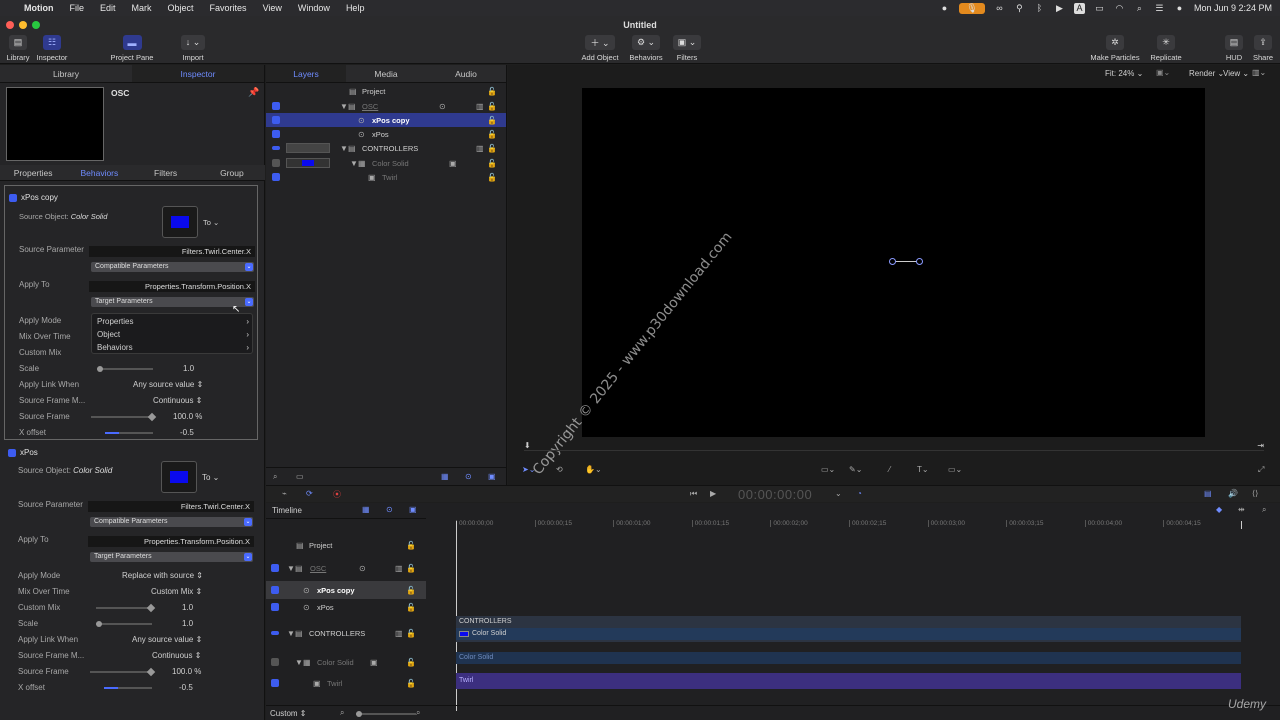 Image resolution: width=1280 pixels, height=720 pixels. What do you see at coordinates (838, 493) in the screenshot?
I see `timecode-format-icon: ⌄` at bounding box center [838, 493].